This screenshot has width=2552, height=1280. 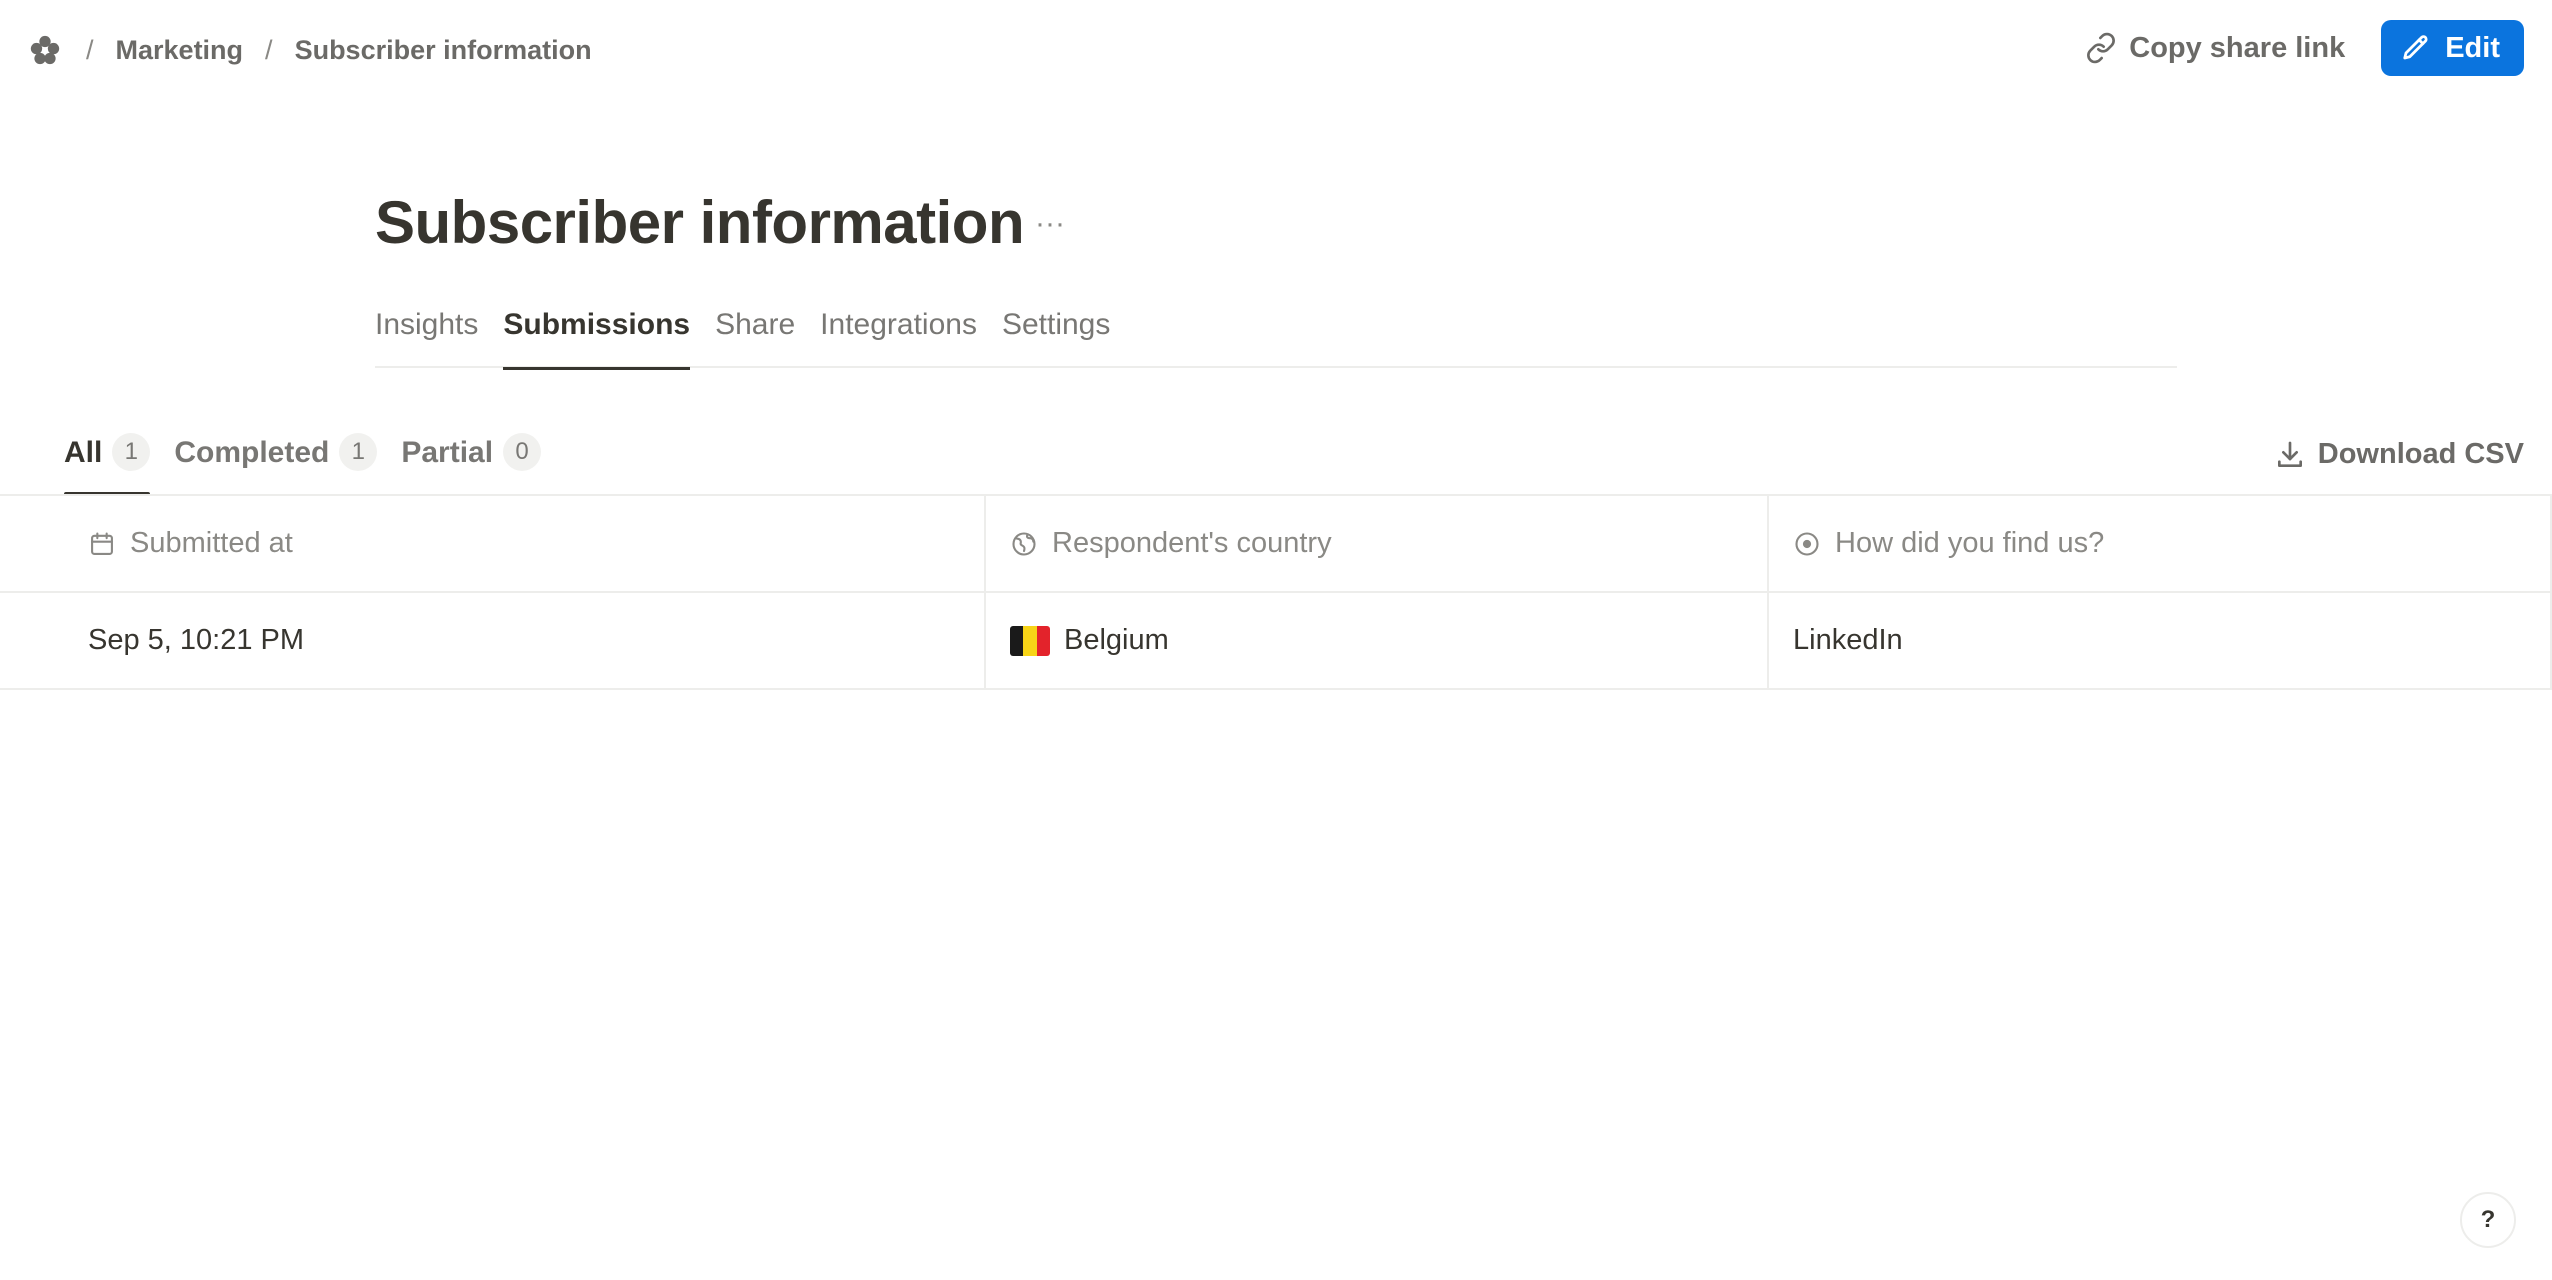 I want to click on link-icon, so click(x=2101, y=48).